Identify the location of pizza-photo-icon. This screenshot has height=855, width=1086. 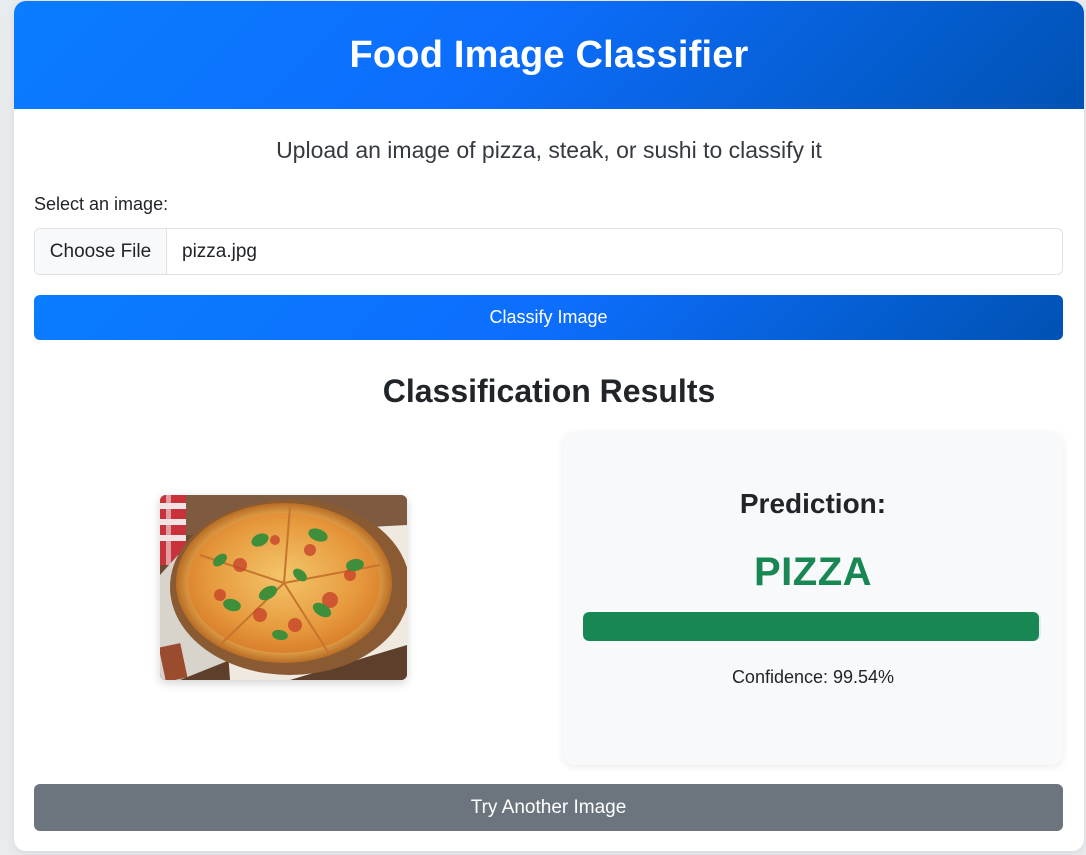
(283, 587).